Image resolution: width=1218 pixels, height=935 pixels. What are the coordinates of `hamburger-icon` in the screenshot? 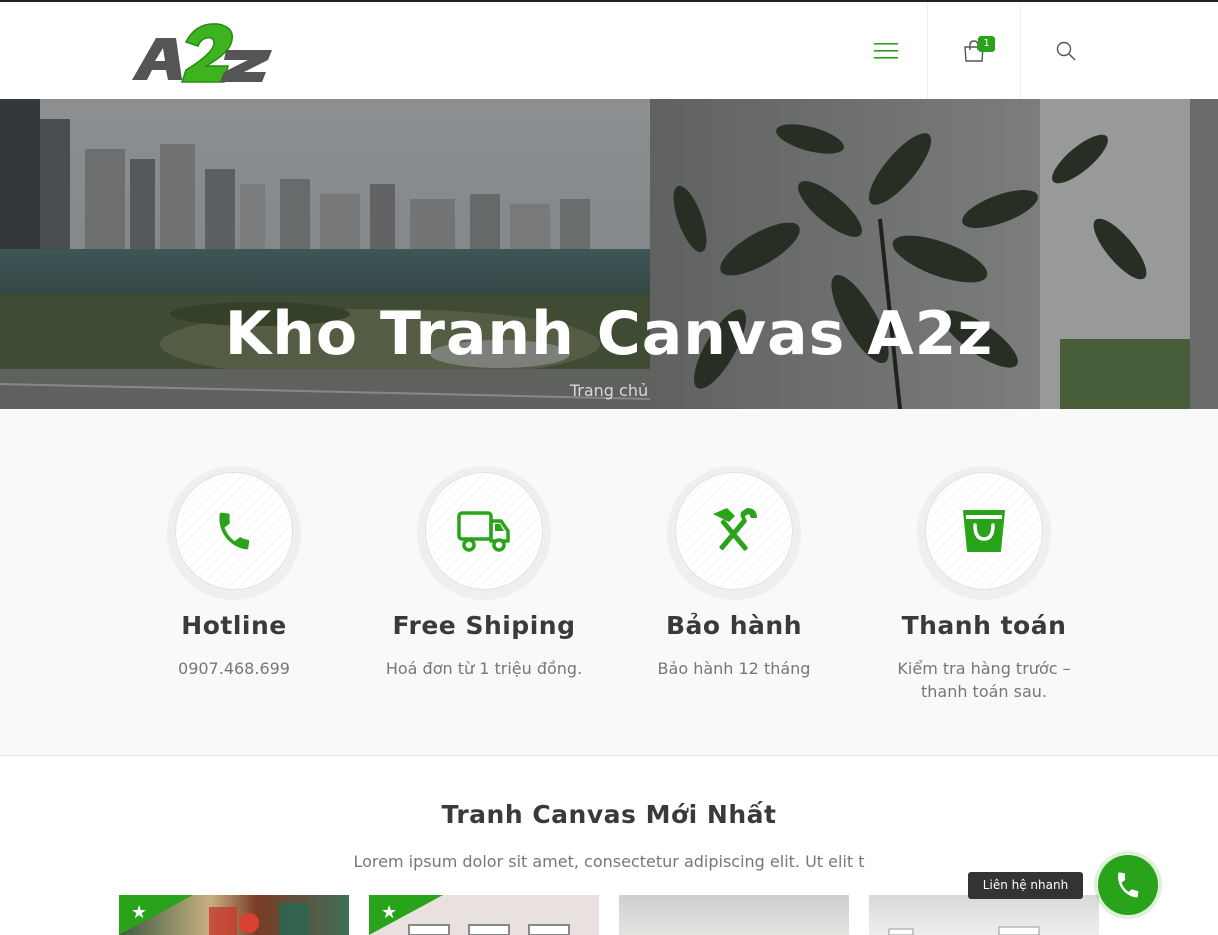 It's located at (886, 50).